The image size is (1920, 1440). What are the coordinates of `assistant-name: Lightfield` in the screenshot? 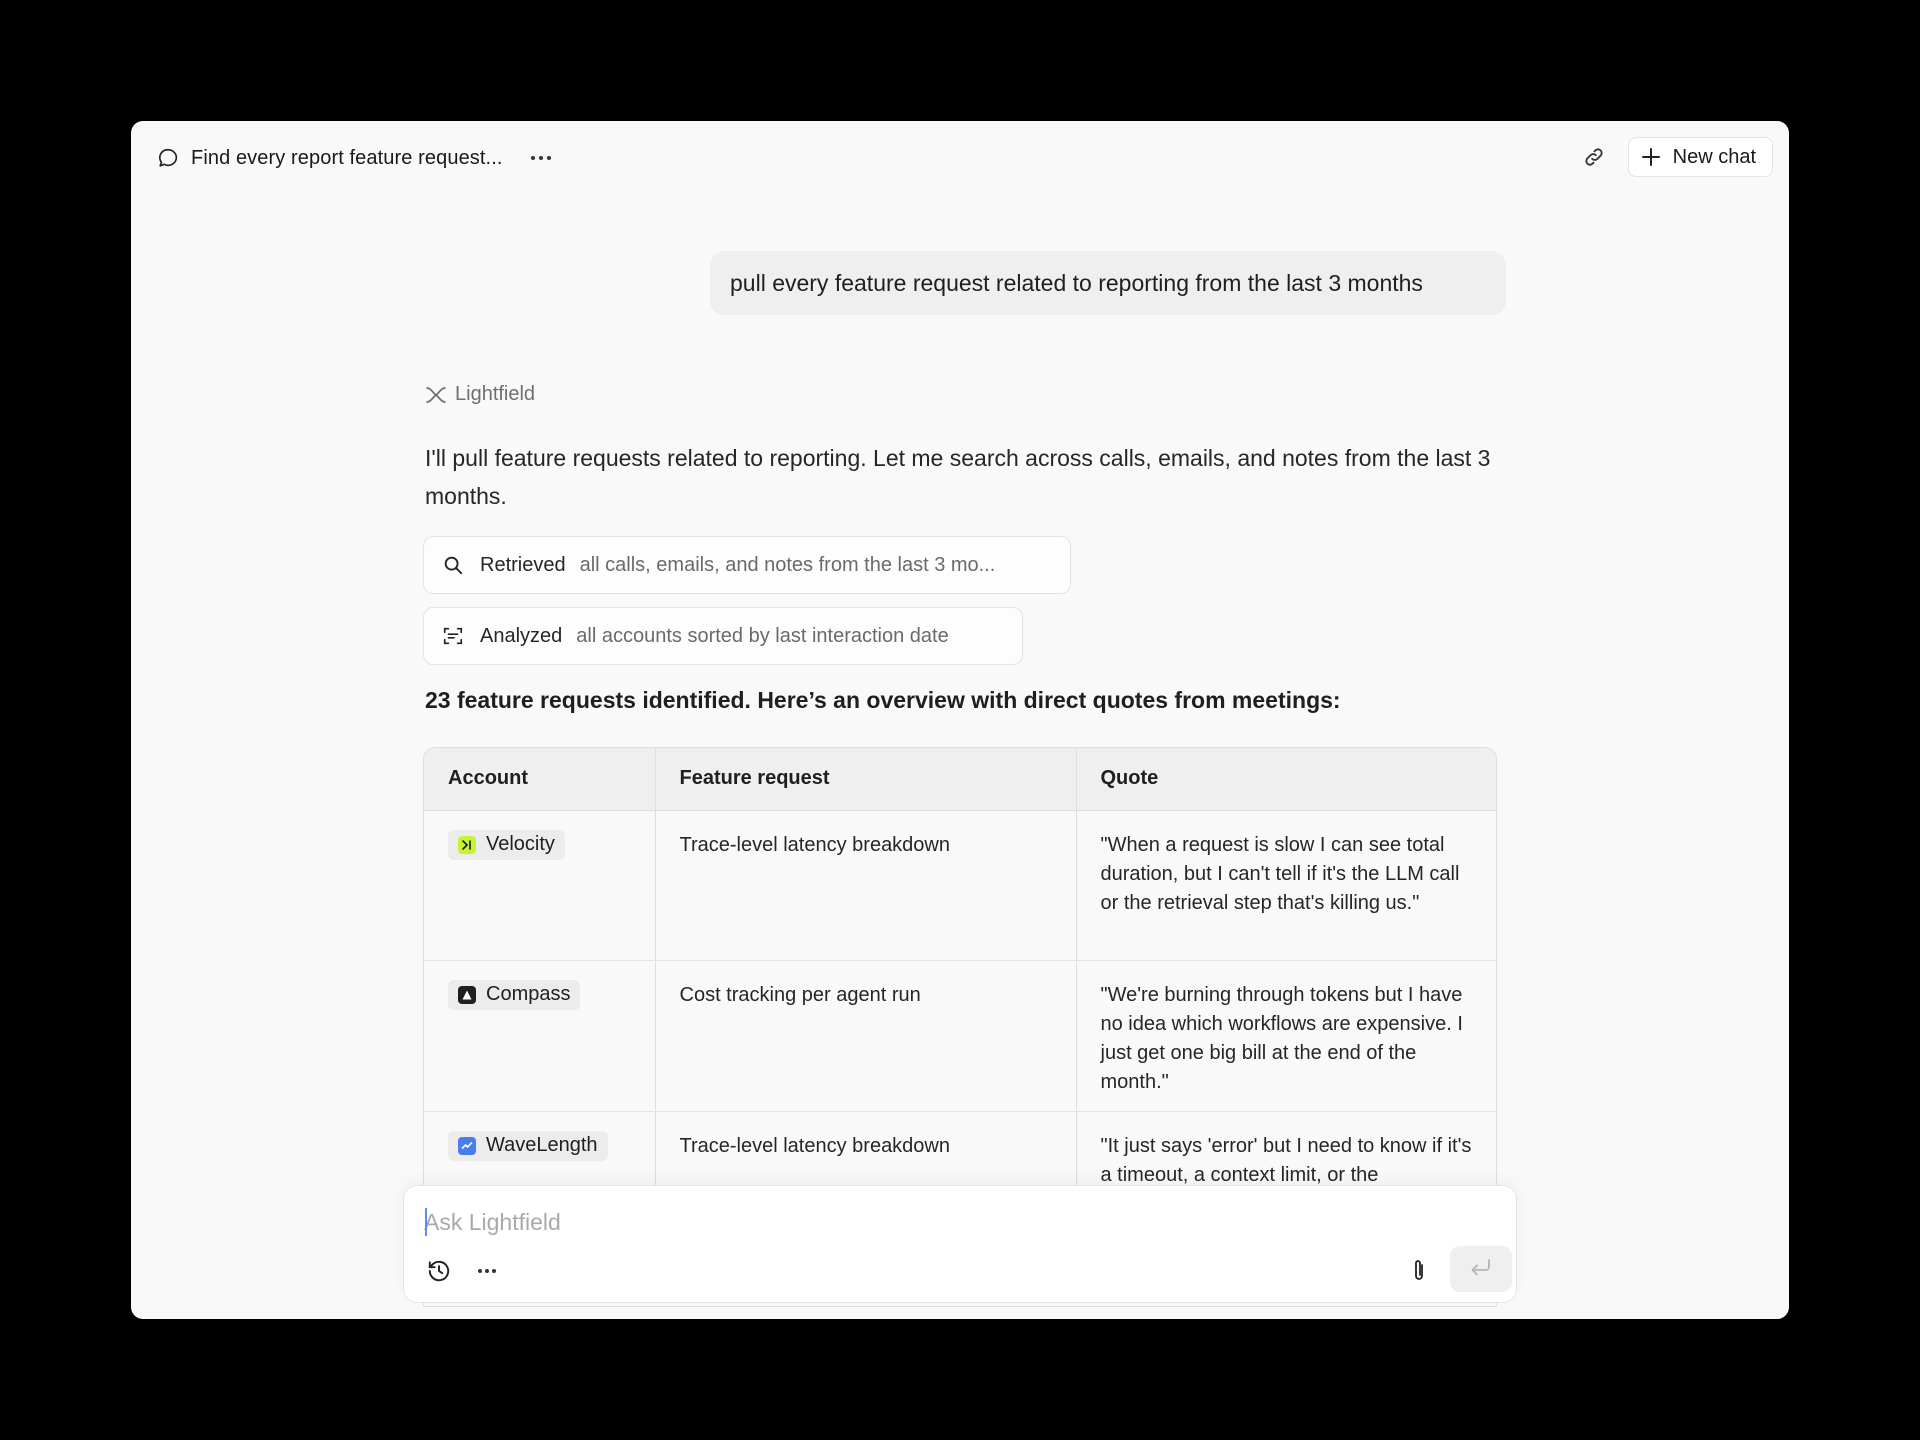 It's located at (495, 394).